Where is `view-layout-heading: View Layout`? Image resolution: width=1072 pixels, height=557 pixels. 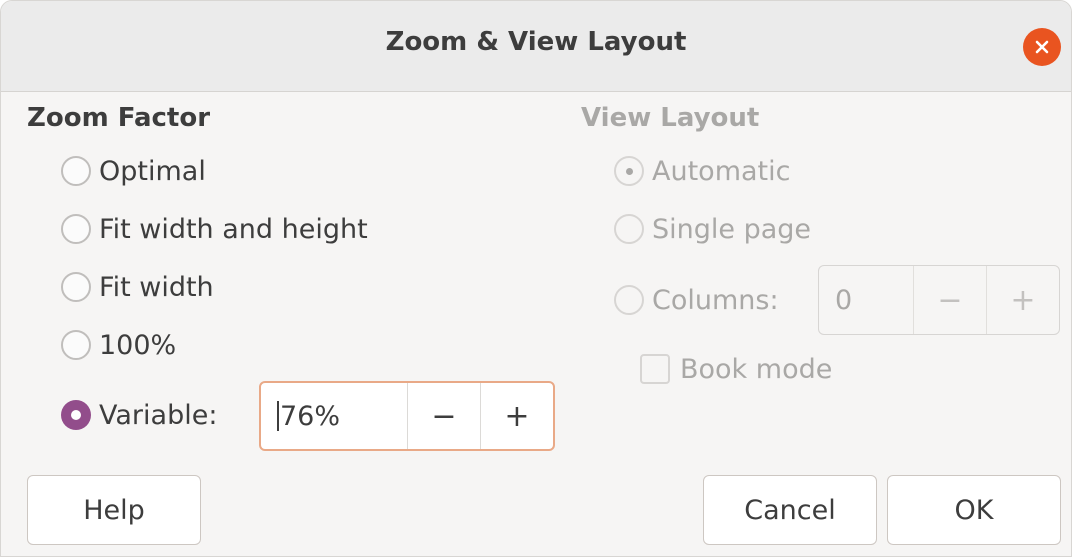 view-layout-heading: View Layout is located at coordinates (670, 118).